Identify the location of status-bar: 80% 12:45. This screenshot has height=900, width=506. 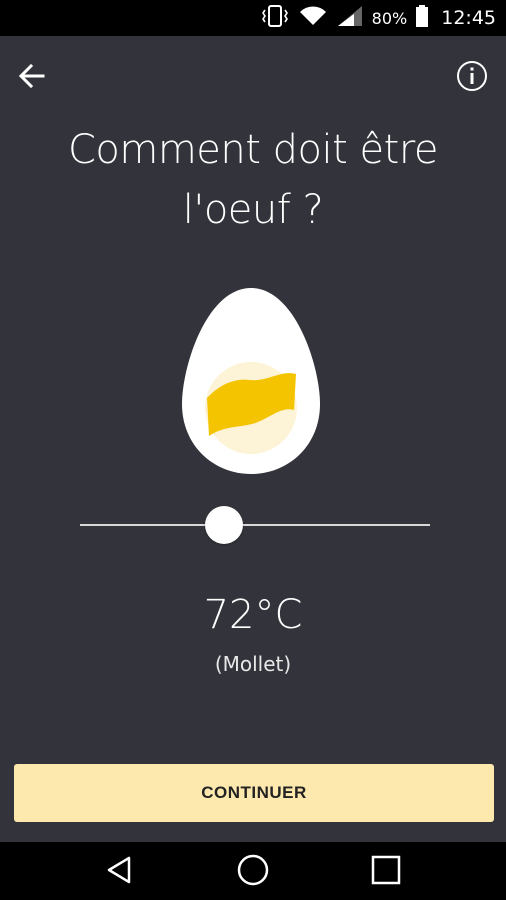
(253, 18).